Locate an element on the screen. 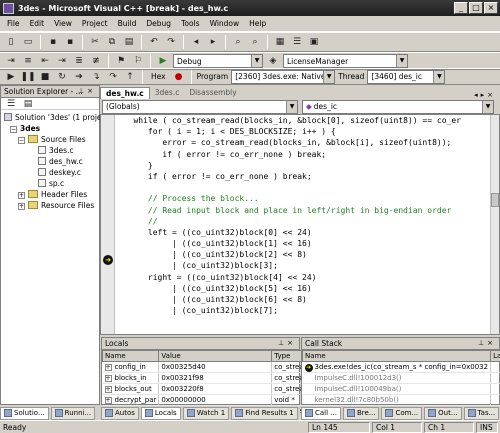 Image resolution: width=500 pixels, height=433 pixels. find-in-files-icon: ⌕ is located at coordinates (255, 42).